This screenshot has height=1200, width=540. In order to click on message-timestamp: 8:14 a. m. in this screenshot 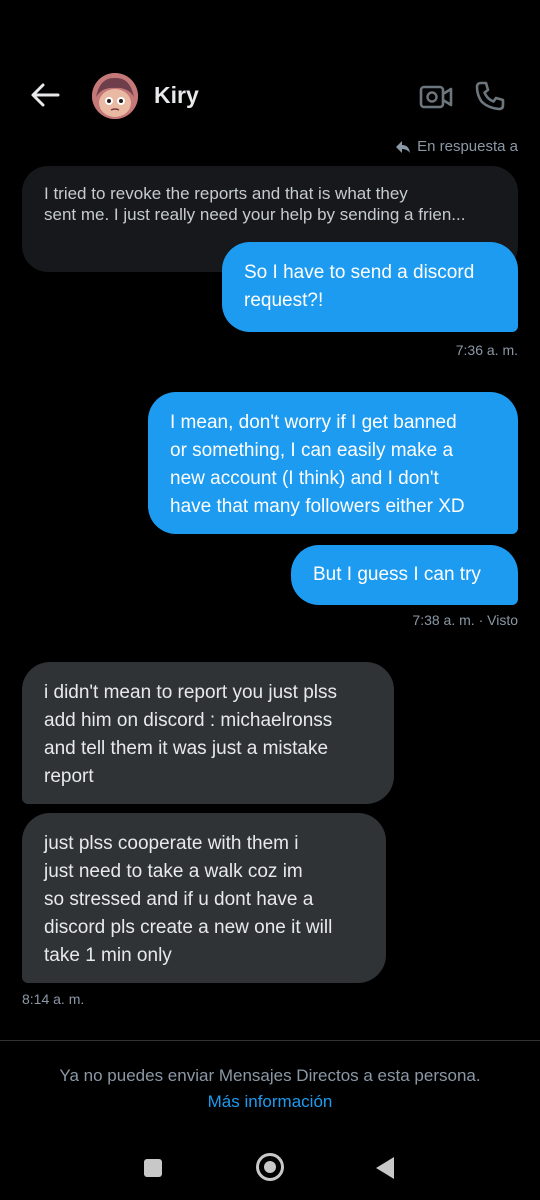, I will do `click(53, 999)`.